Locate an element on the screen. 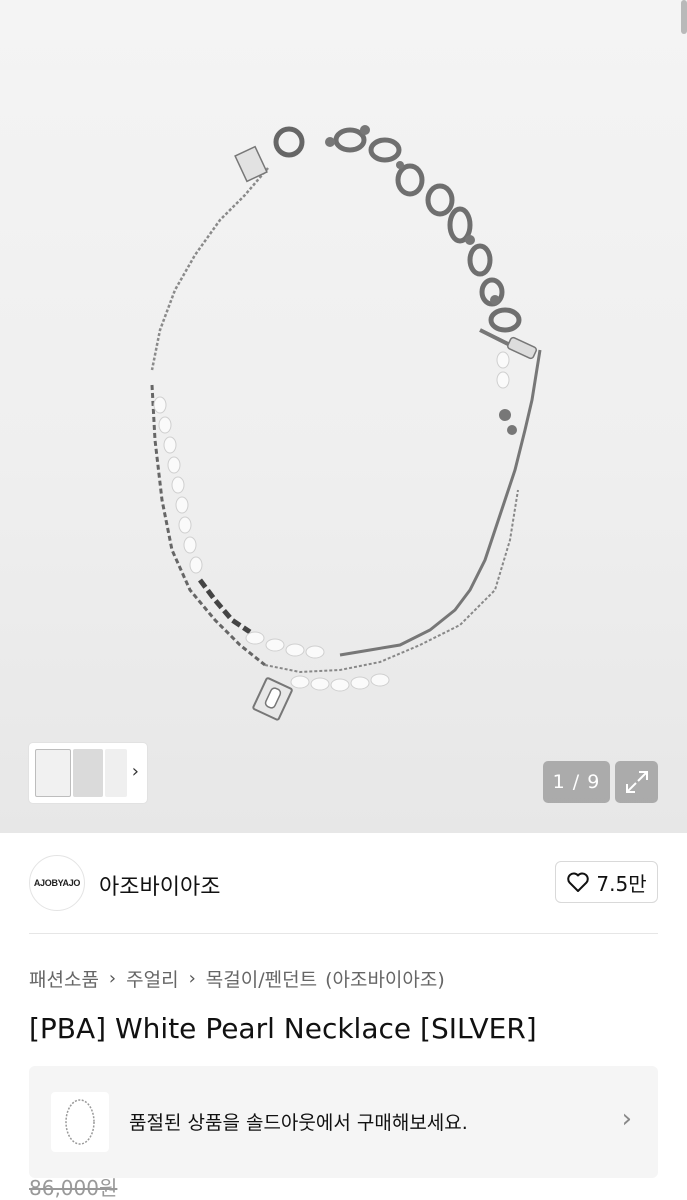 The width and height of the screenshot is (687, 1200). breadcrumb: 패션소품 › 주얼리 › 목걸이/펜던트 (아조바이아조) is located at coordinates (237, 978).